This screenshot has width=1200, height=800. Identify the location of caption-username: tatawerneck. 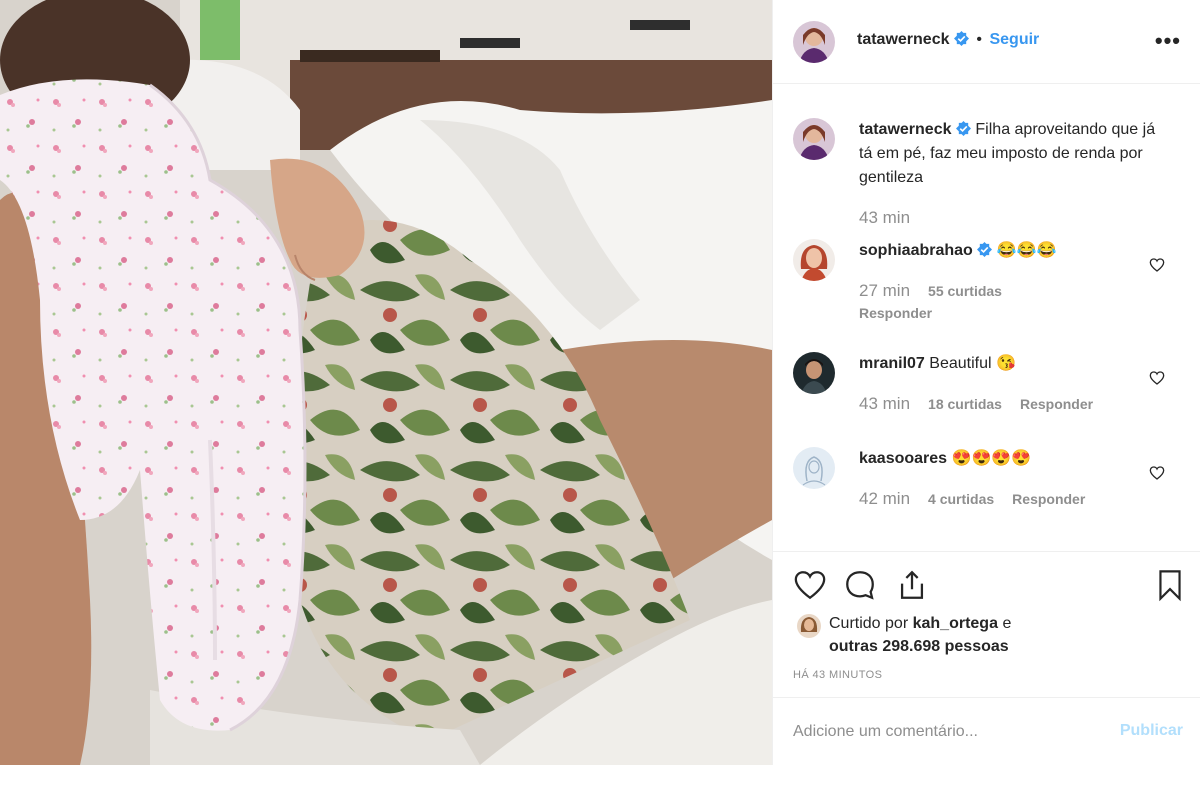
(905, 129).